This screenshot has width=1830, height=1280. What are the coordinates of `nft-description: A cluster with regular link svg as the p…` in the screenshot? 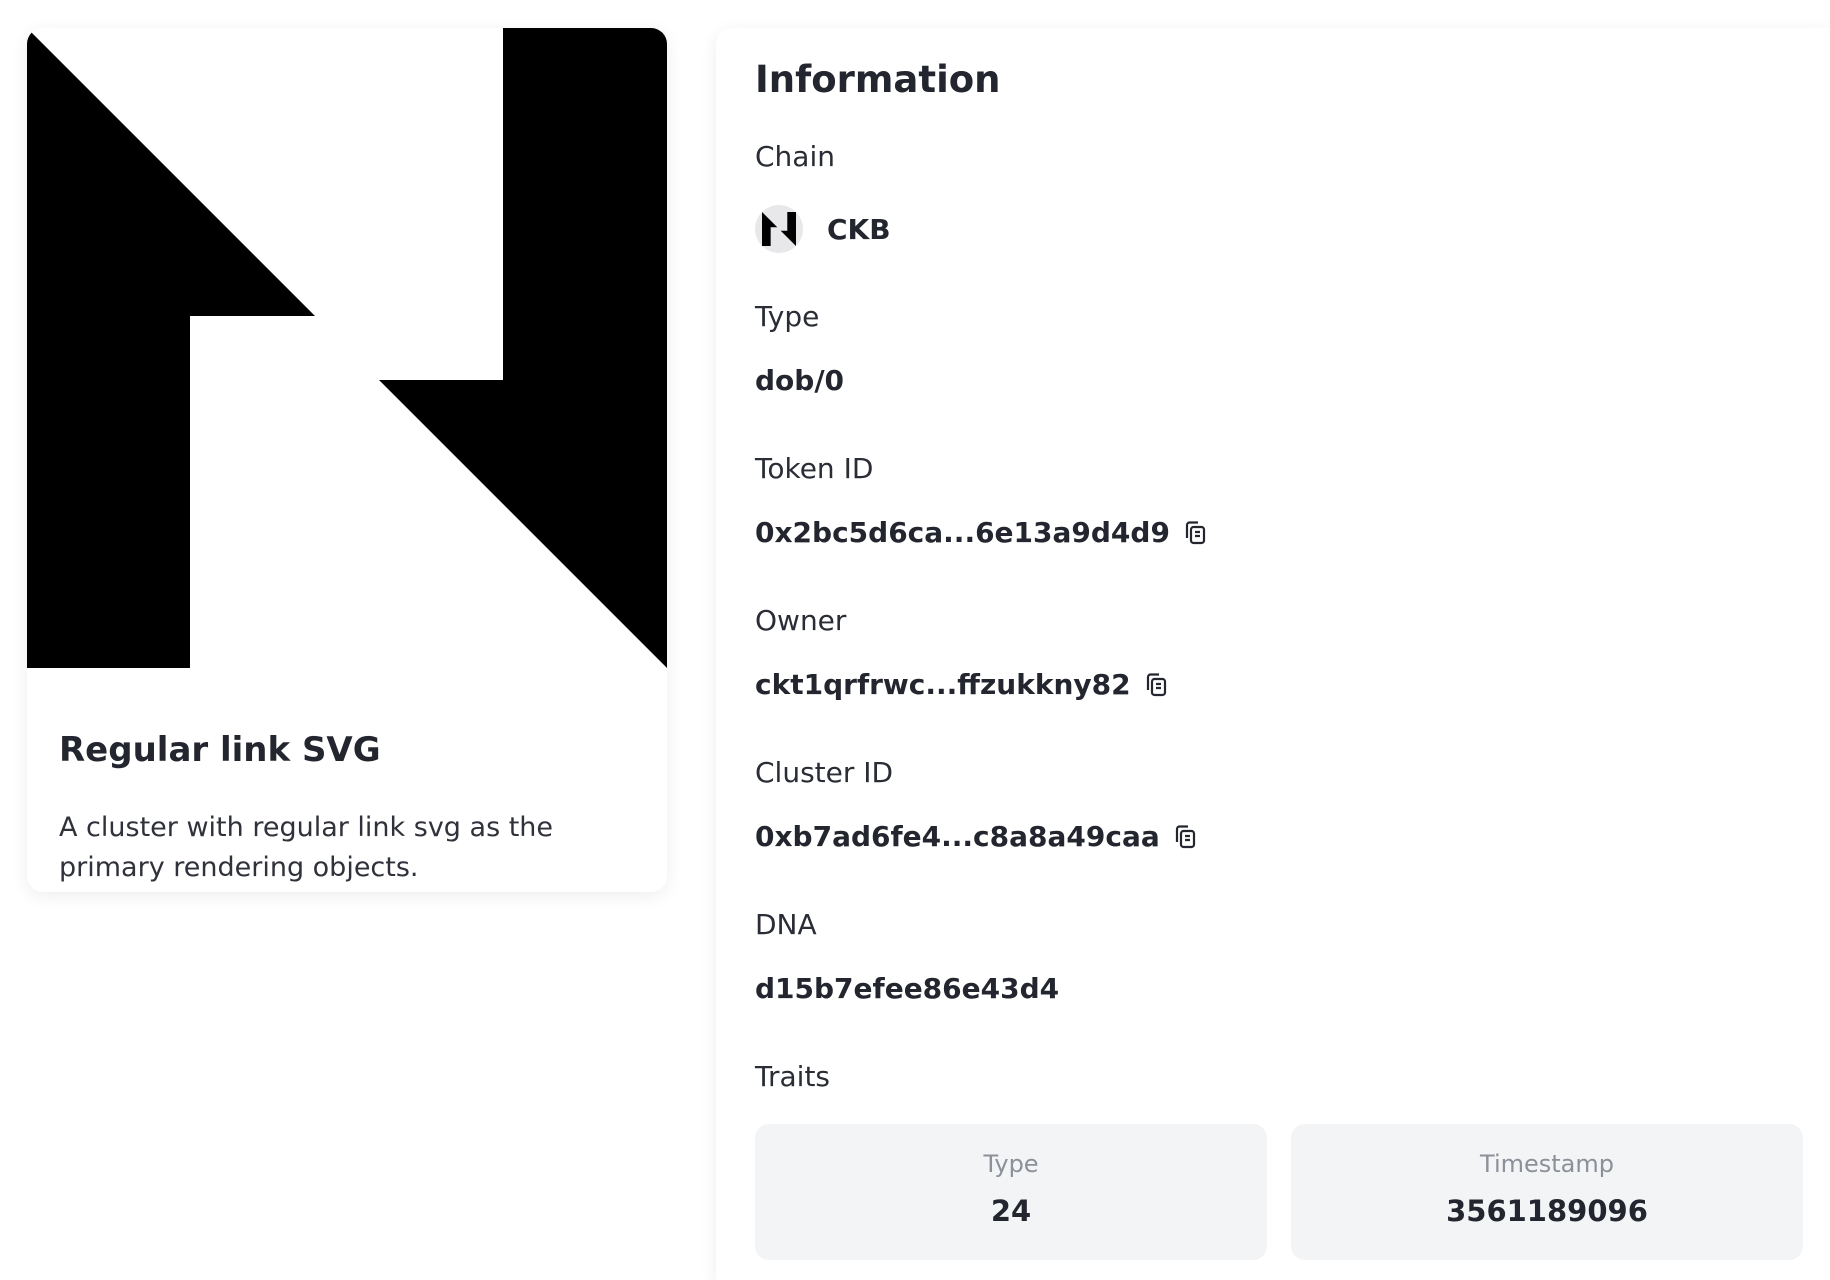 It's located at (306, 847).